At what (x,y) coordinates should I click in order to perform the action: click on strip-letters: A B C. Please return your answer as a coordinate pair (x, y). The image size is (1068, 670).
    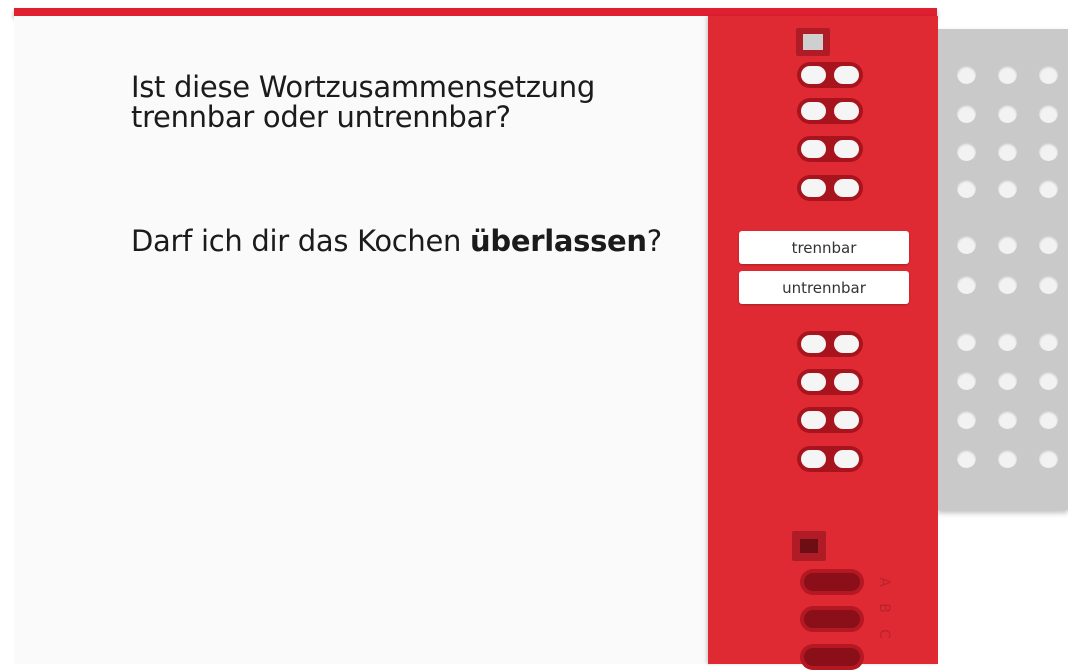
    Looking at the image, I should click on (884, 608).